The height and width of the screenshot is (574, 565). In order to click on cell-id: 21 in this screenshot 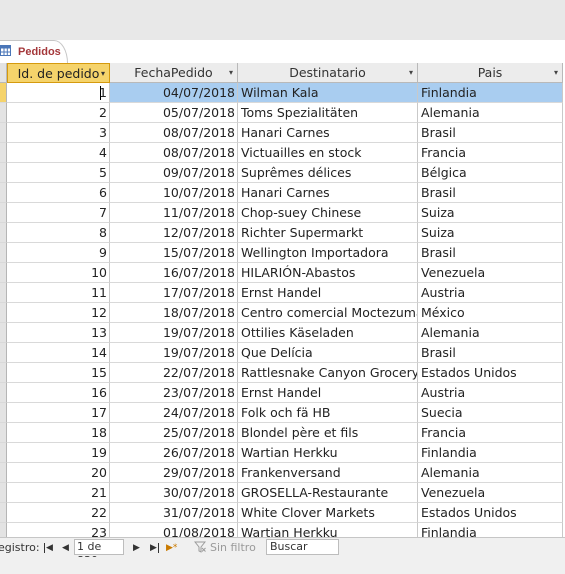, I will do `click(58, 493)`.